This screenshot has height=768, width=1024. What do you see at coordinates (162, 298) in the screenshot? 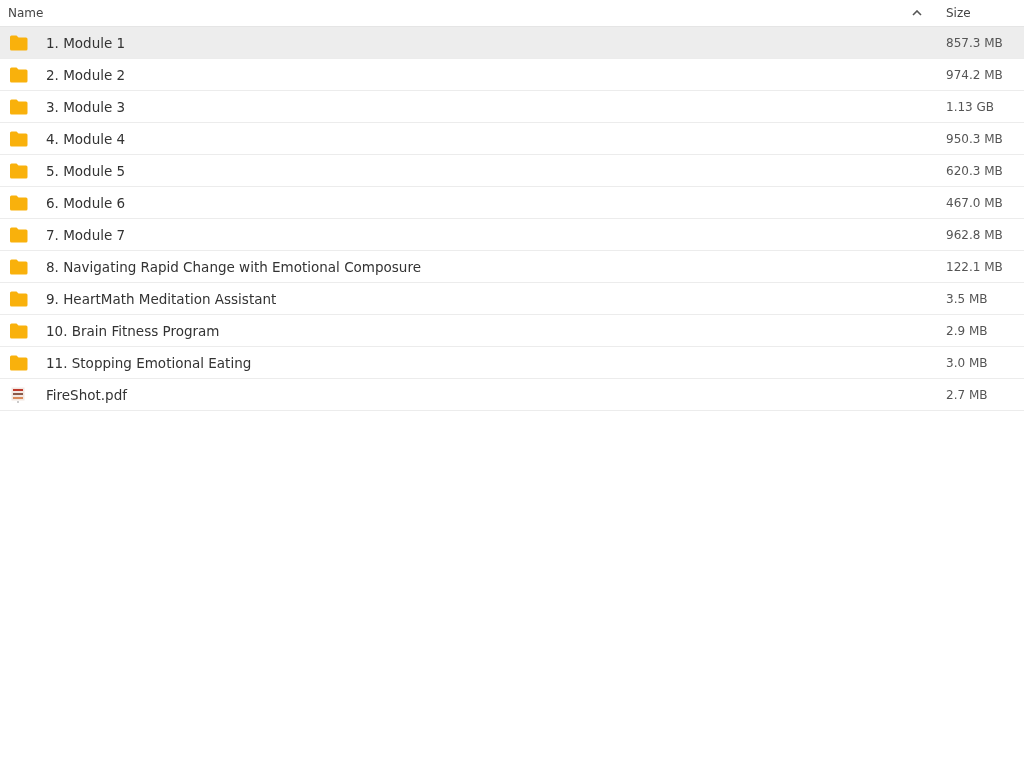
I see `file-name: 9. HeartMath Meditation Assistant` at bounding box center [162, 298].